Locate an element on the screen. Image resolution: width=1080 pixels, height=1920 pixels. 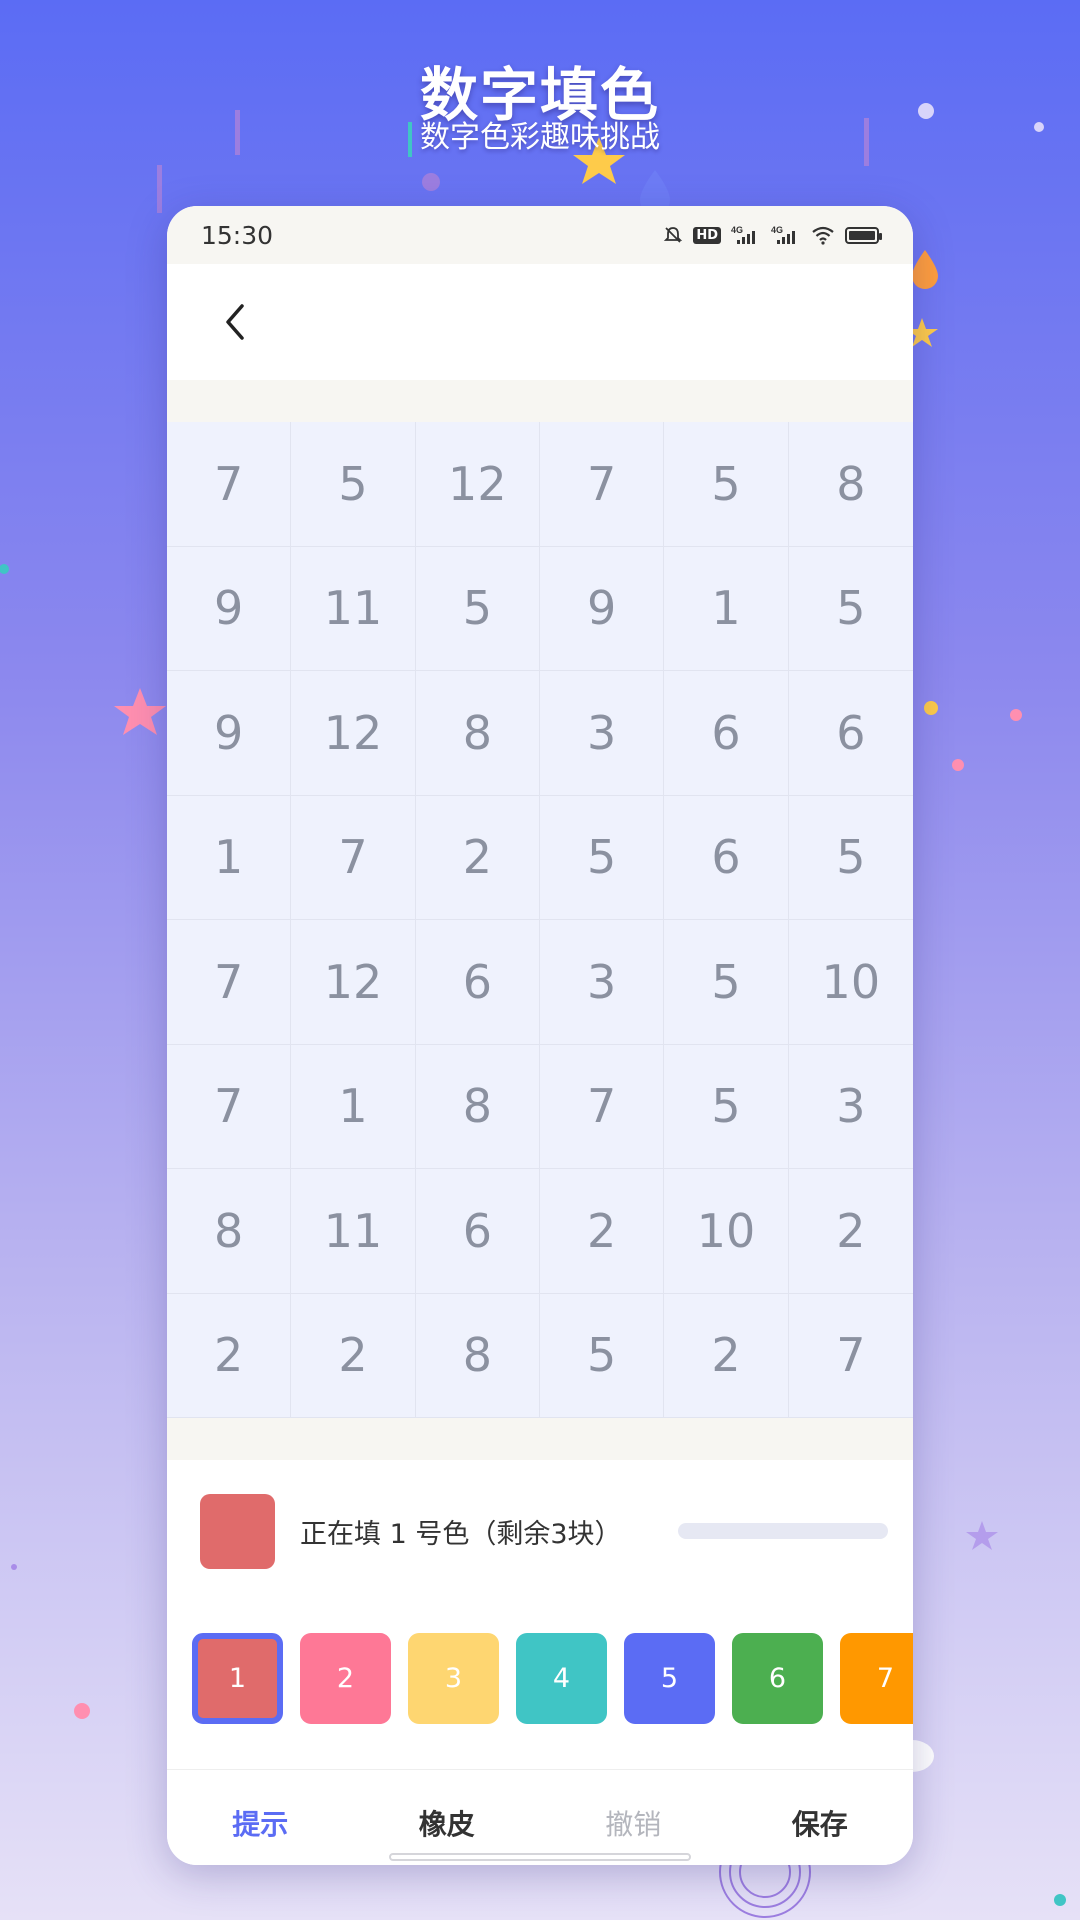
back-button is located at coordinates (235, 322).